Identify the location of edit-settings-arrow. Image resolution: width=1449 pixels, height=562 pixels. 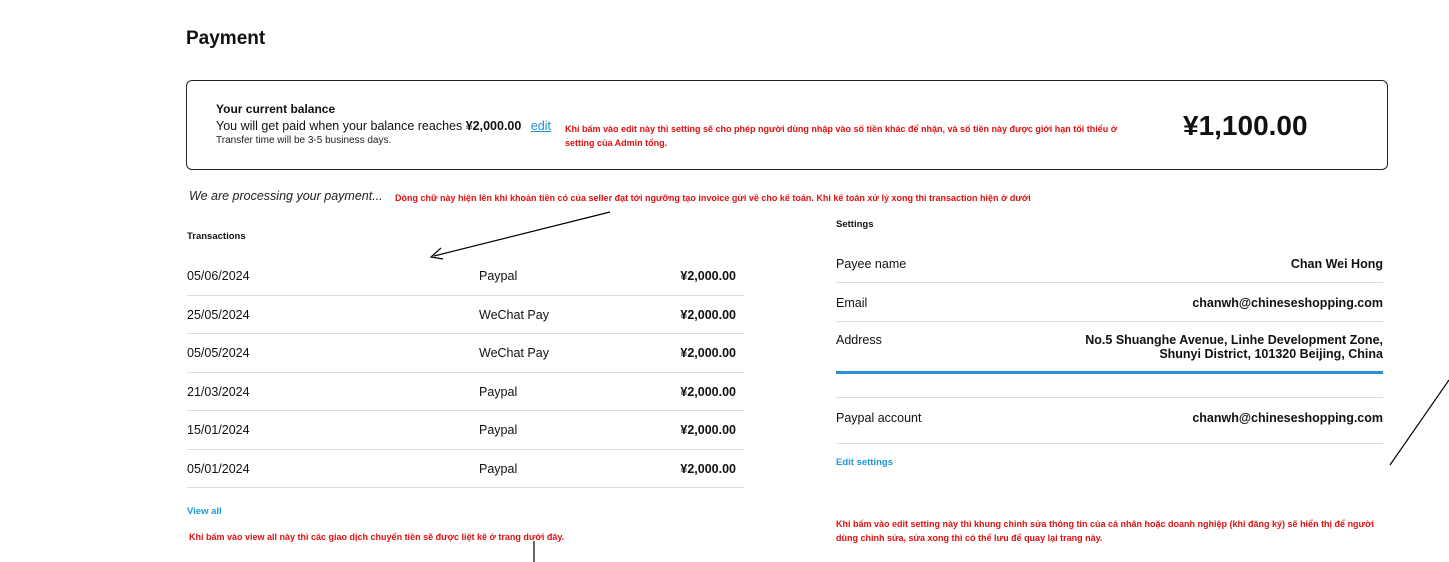
(1419, 422).